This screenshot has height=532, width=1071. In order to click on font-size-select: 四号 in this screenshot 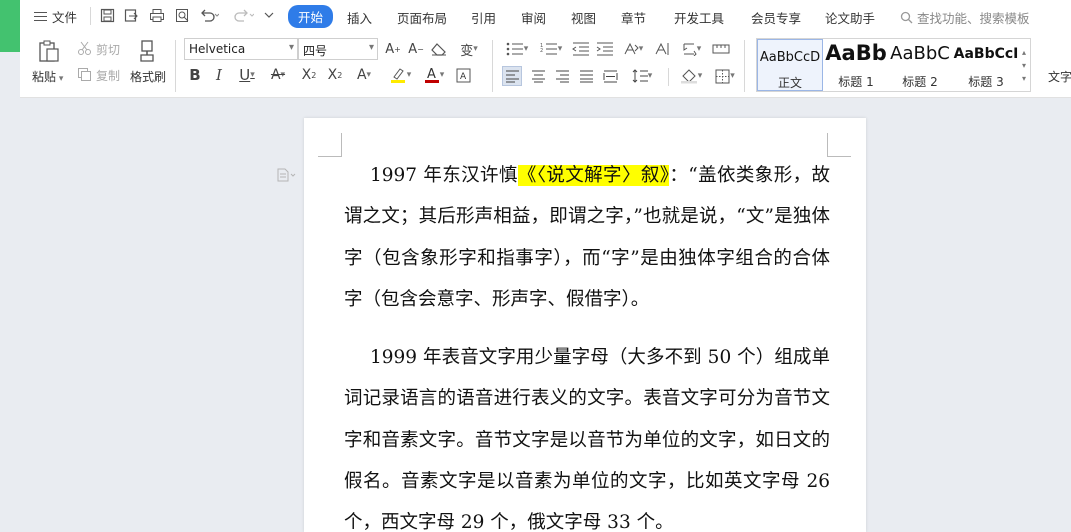, I will do `click(338, 49)`.